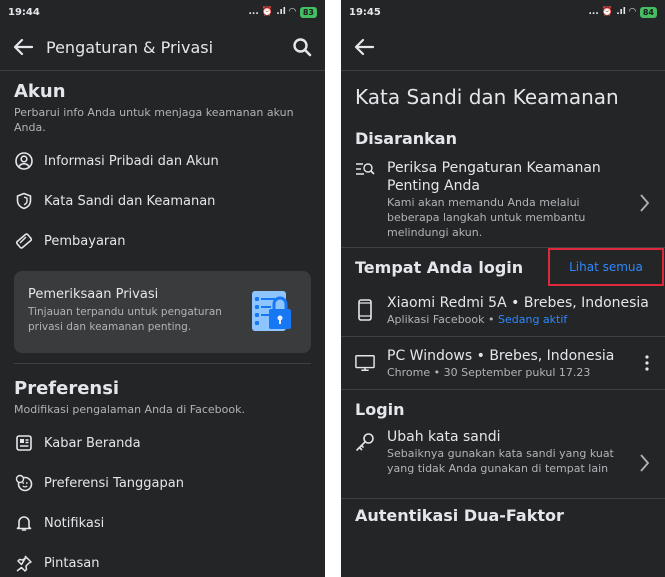  What do you see at coordinates (494, 177) in the screenshot?
I see `item-title: Periksa Pengaturan Keamanan Penting Anda` at bounding box center [494, 177].